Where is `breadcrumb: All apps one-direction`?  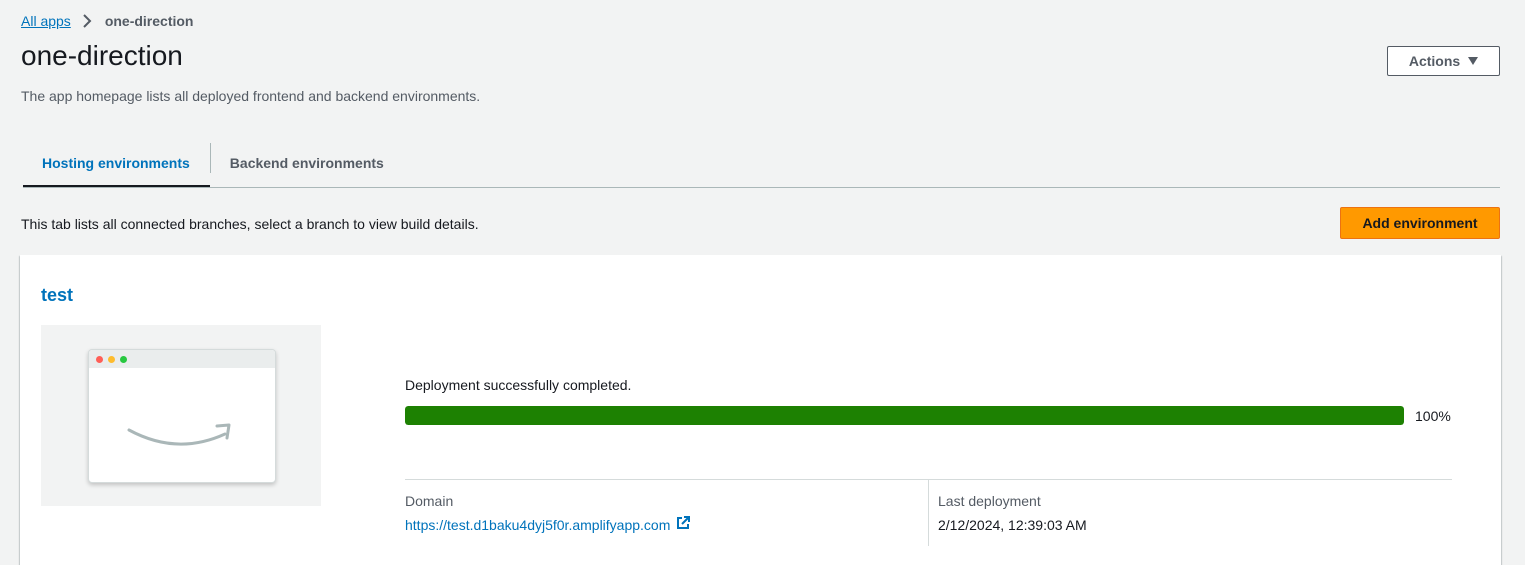
breadcrumb: All apps one-direction is located at coordinates (107, 21).